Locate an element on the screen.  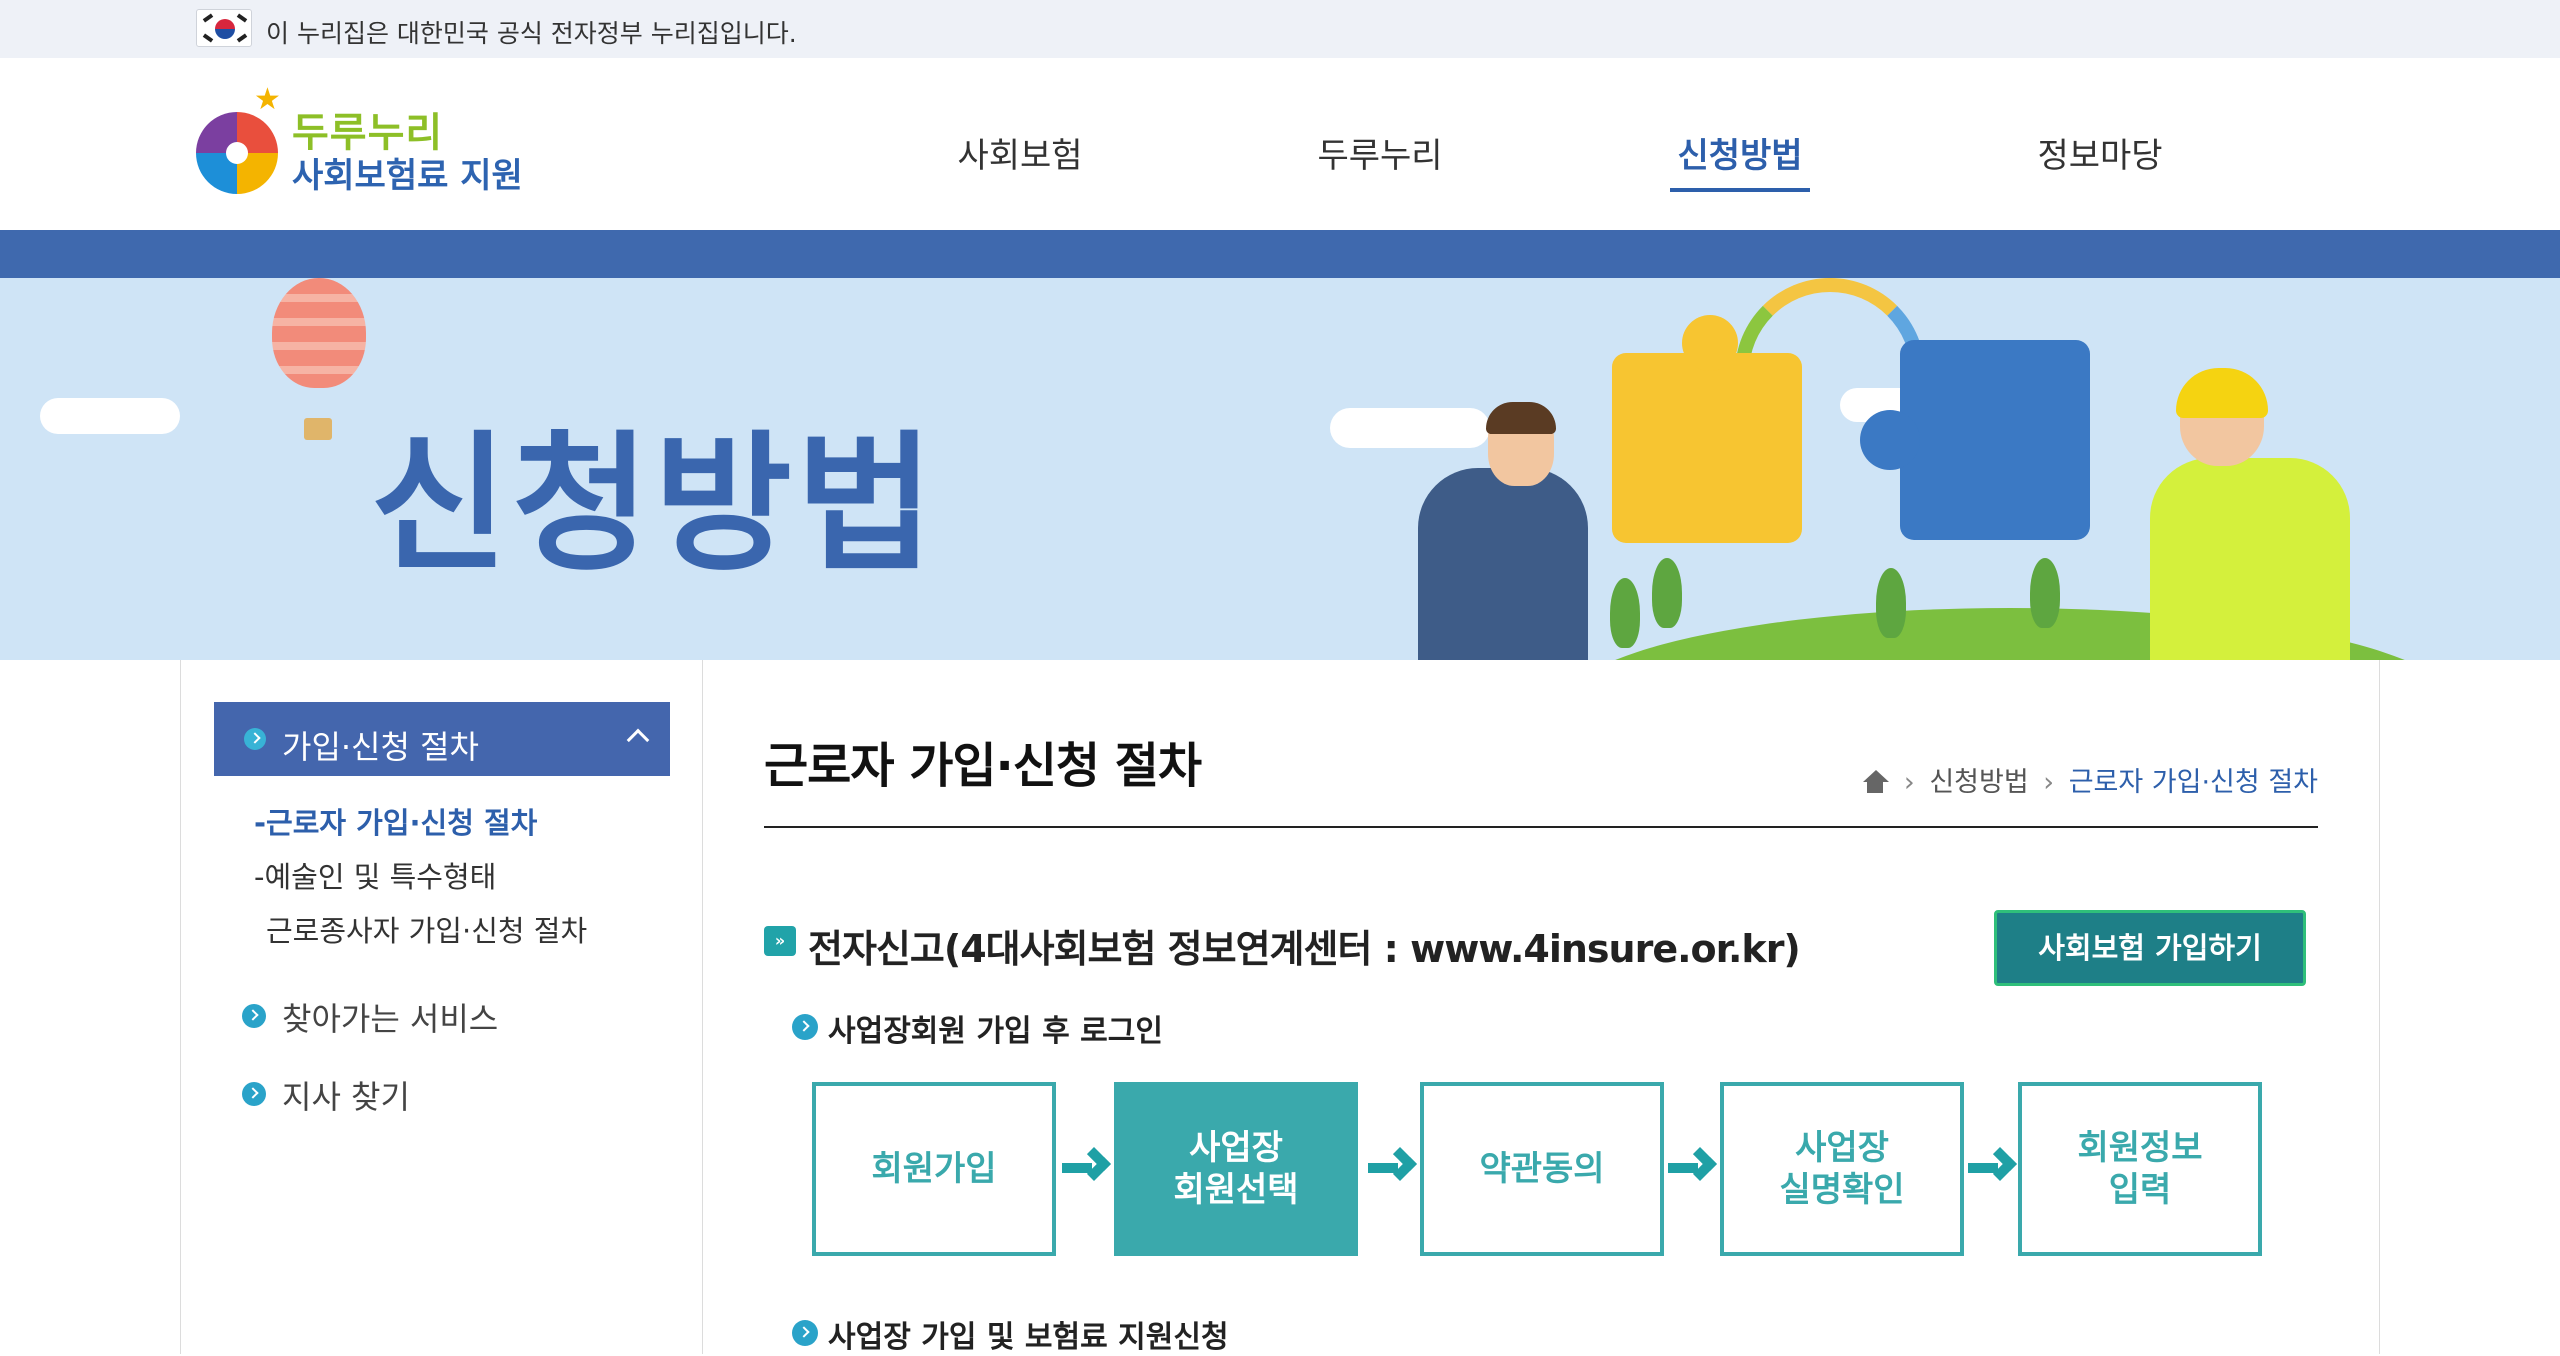
step-member-info: 회원정보 입력 is located at coordinates (2140, 1169).